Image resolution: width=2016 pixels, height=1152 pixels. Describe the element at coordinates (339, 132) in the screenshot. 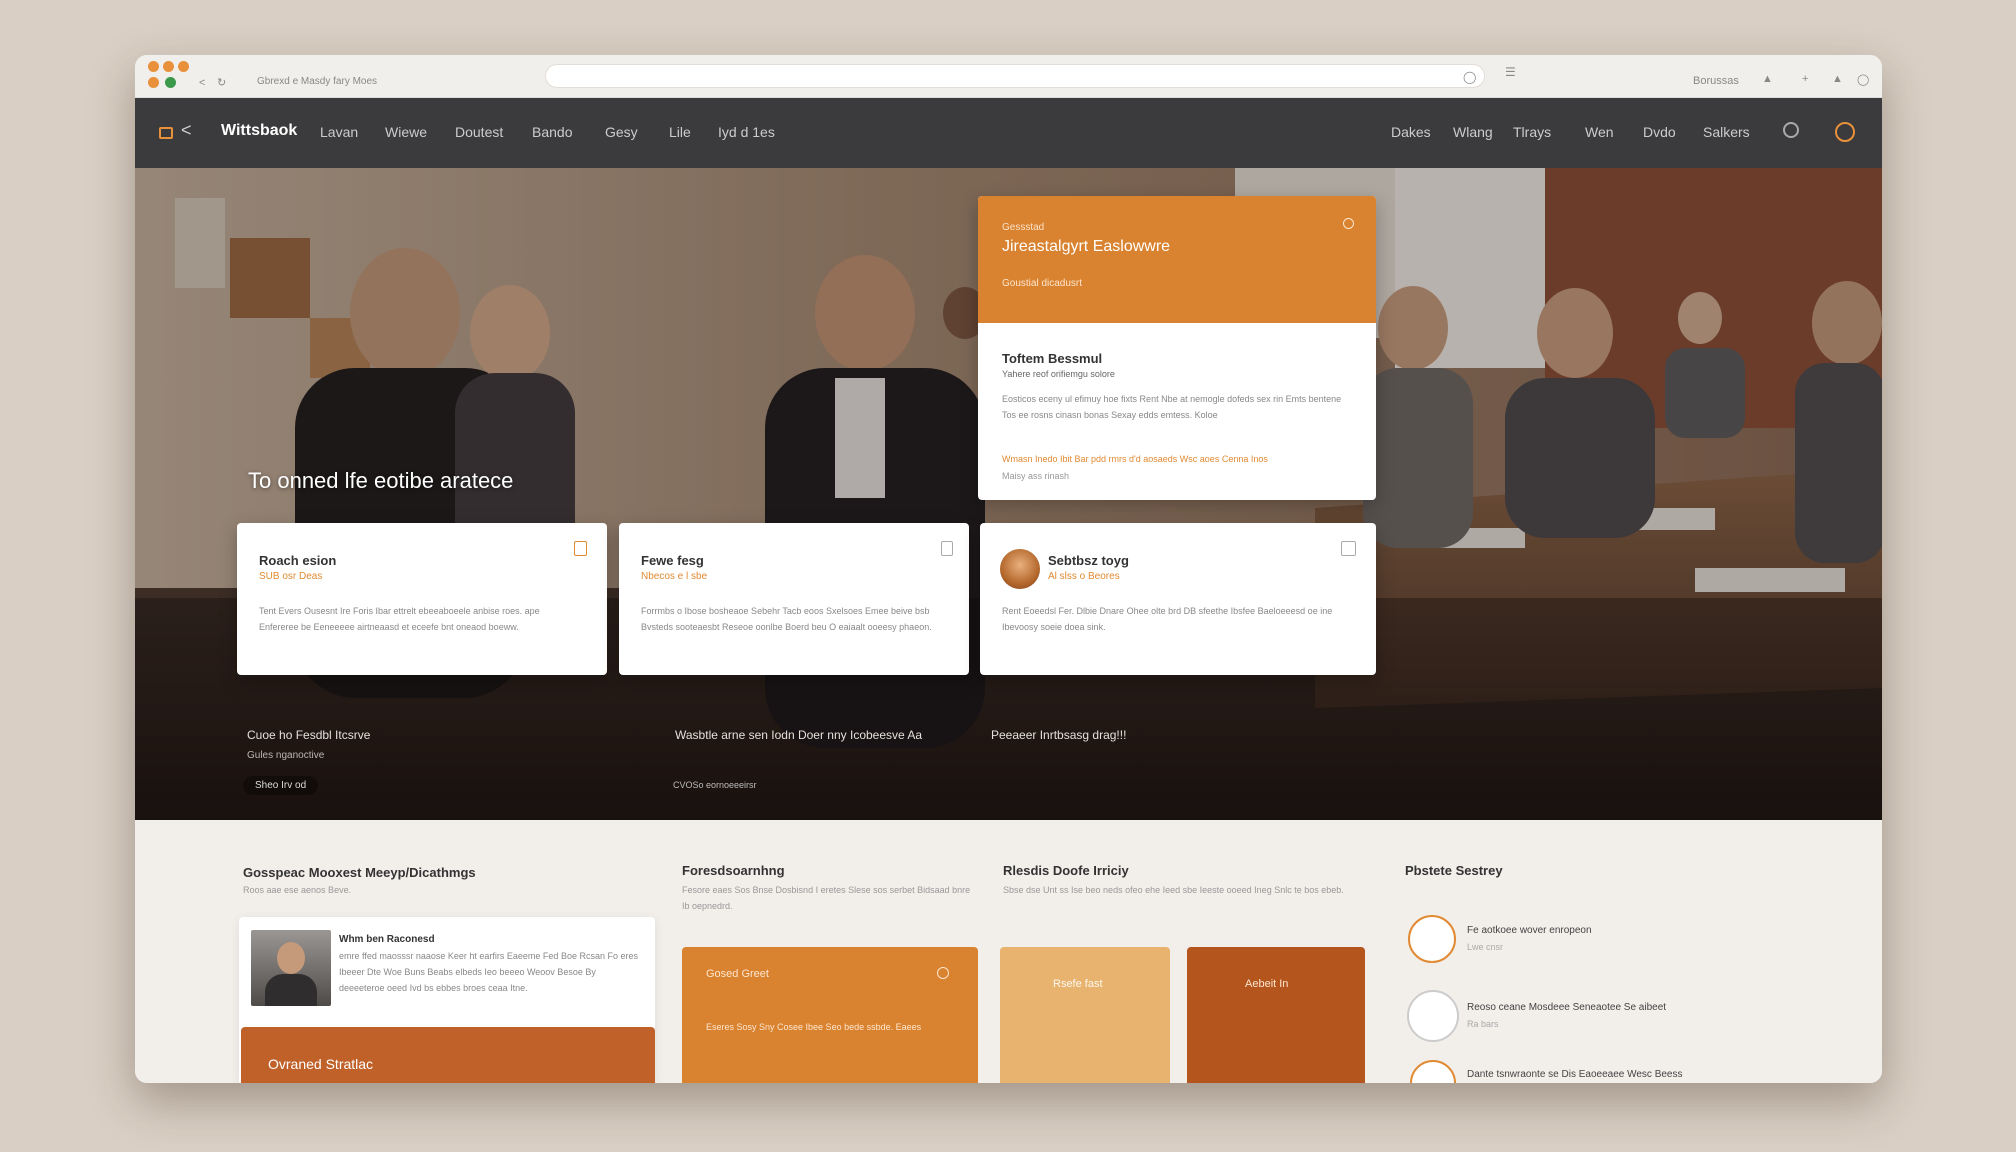

I see `nav-link-1: Lavan` at that location.